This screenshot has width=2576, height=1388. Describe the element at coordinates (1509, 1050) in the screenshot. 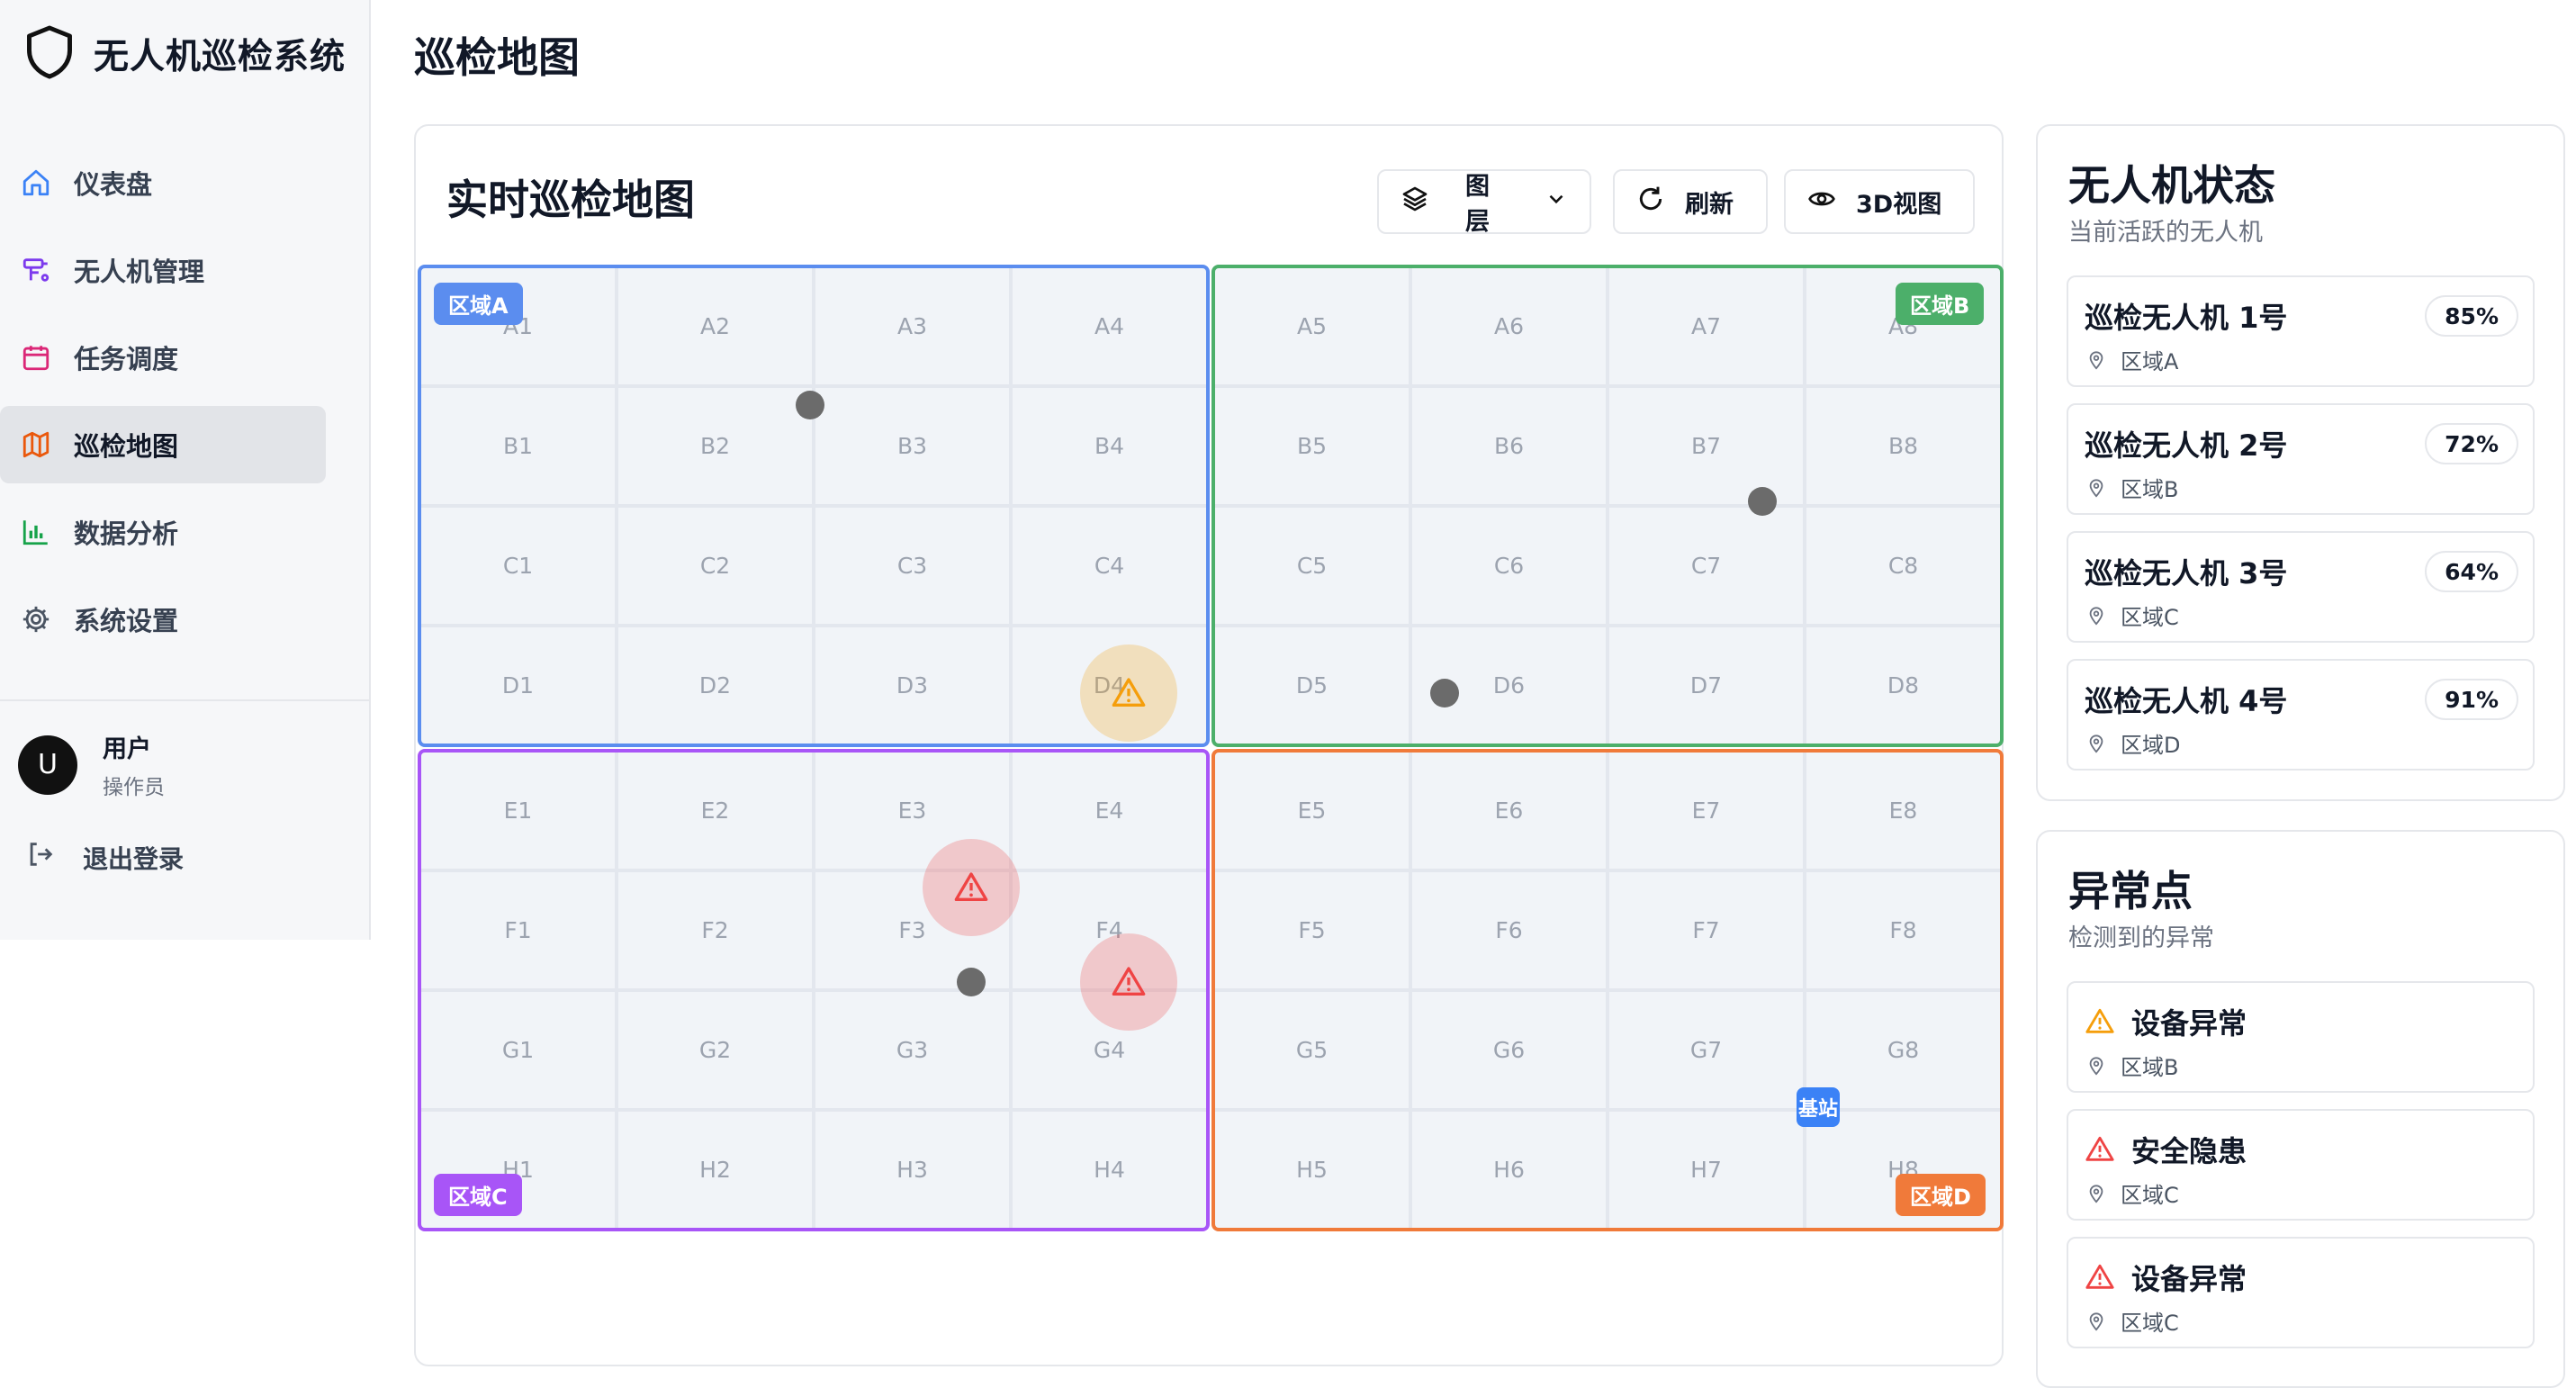

I see `map-cell: G6` at that location.